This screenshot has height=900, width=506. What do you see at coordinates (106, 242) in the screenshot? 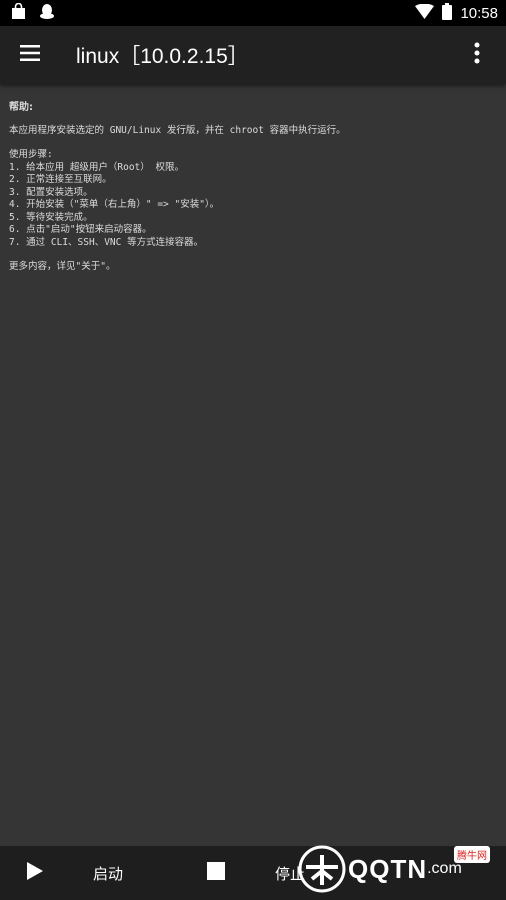
I see `step-7: 7. 通过 CLI、SSH、VNC 等方式连接容器。` at bounding box center [106, 242].